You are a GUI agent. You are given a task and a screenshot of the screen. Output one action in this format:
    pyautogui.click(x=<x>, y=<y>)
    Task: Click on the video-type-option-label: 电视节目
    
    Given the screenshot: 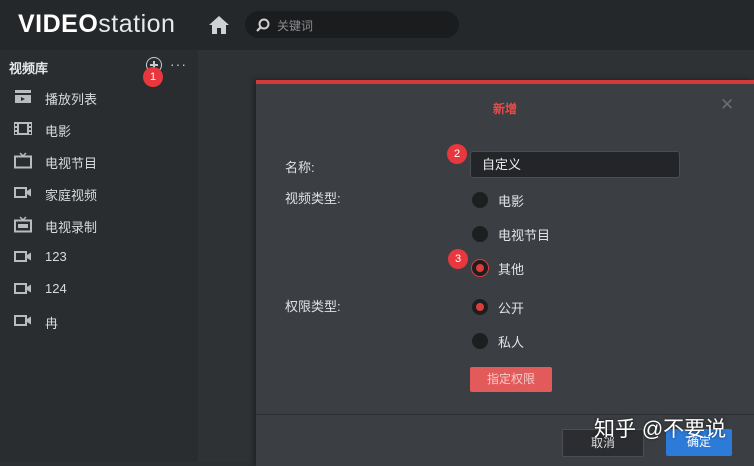 What is the action you would take?
    pyautogui.click(x=524, y=235)
    